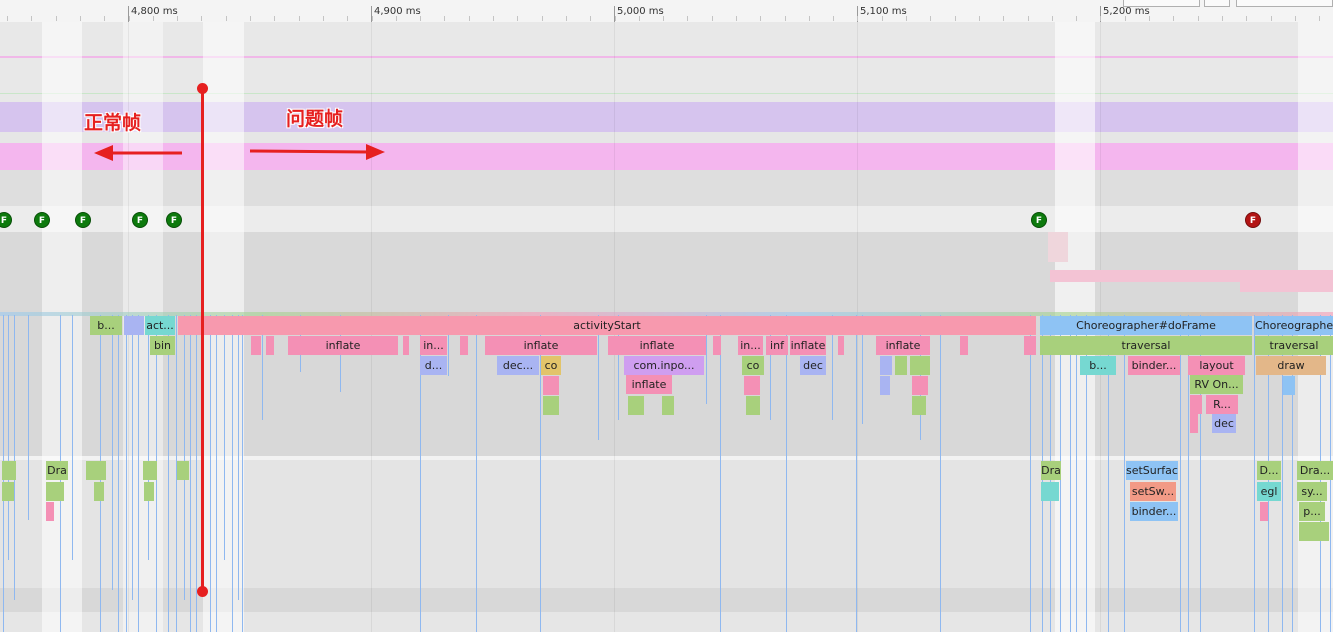 This screenshot has height=632, width=1333. Describe the element at coordinates (317, 152) in the screenshot. I see `right-arrow-icon` at that location.